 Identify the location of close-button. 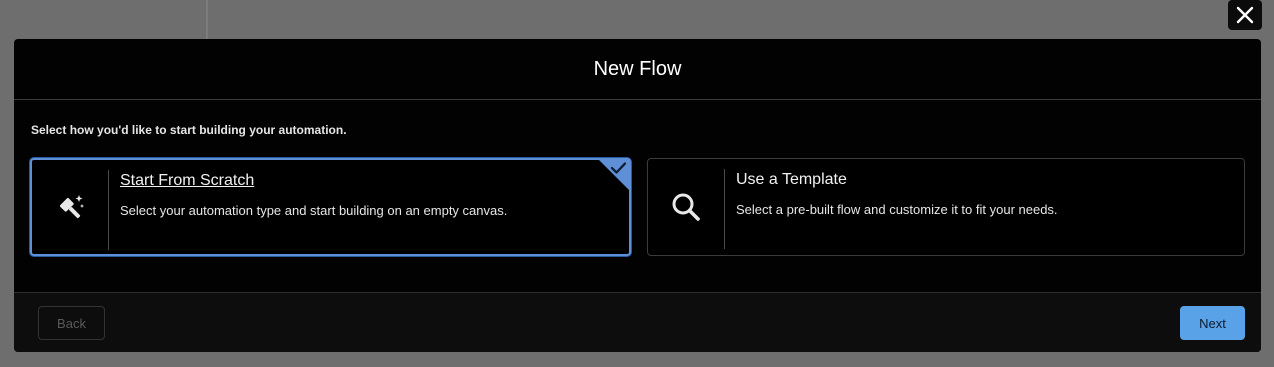
(1245, 15).